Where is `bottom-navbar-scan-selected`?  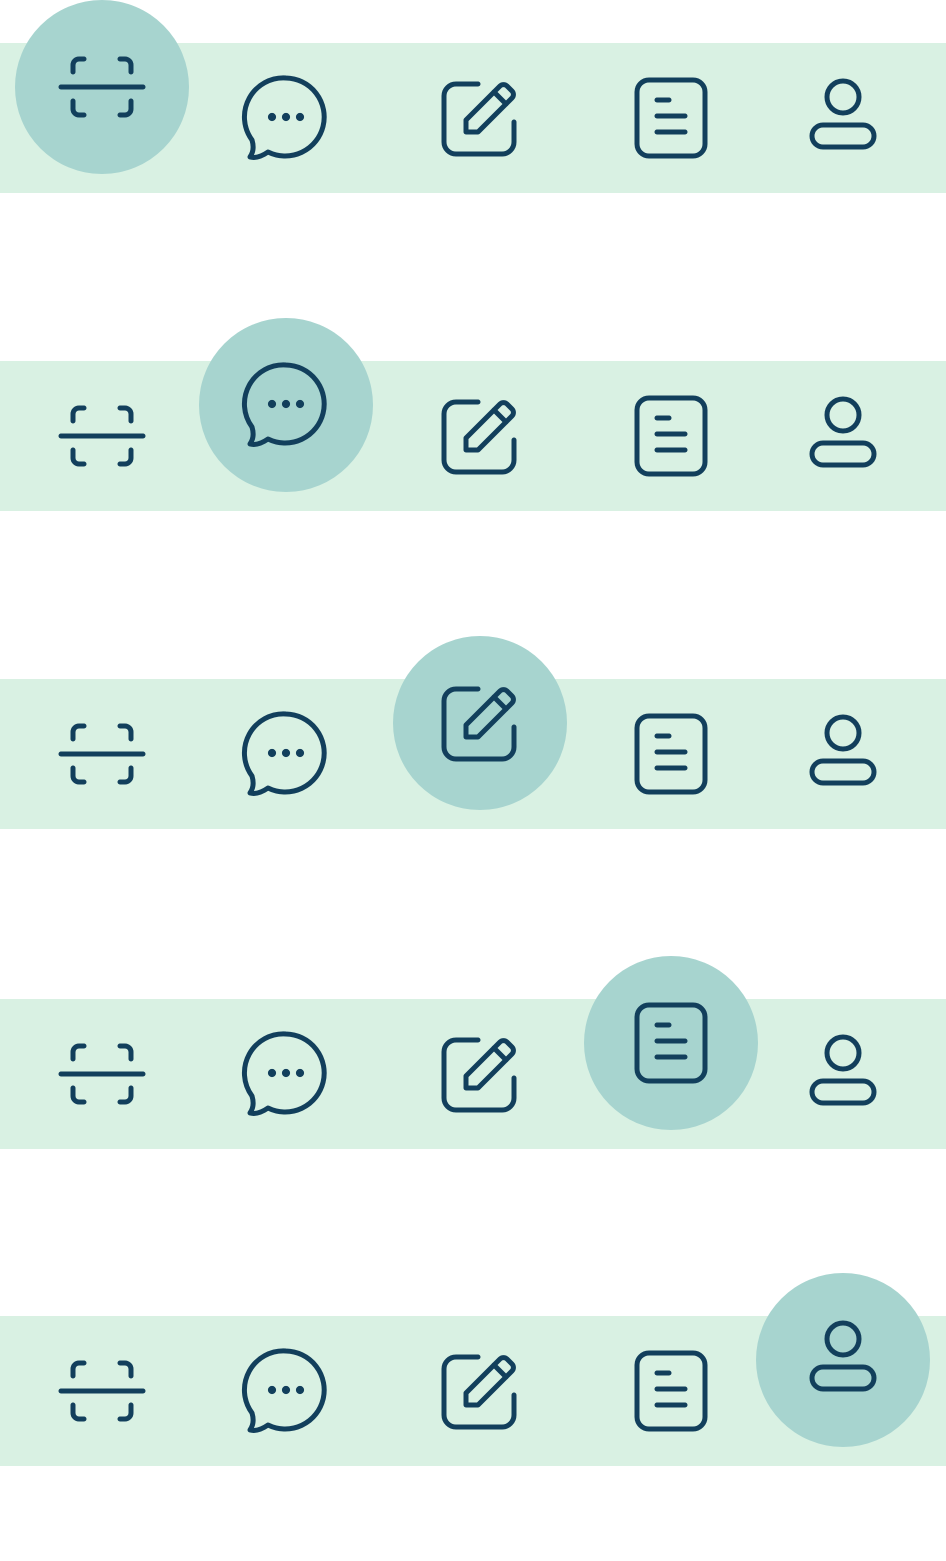 bottom-navbar-scan-selected is located at coordinates (473, 96).